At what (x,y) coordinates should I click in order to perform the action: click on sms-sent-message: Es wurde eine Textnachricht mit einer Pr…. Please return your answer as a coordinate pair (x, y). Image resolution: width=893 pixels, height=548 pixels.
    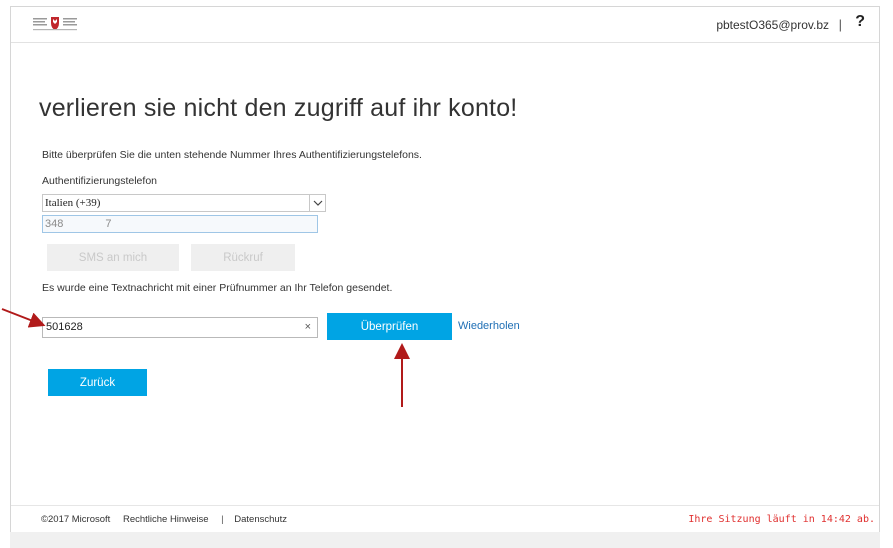
    Looking at the image, I should click on (217, 288).